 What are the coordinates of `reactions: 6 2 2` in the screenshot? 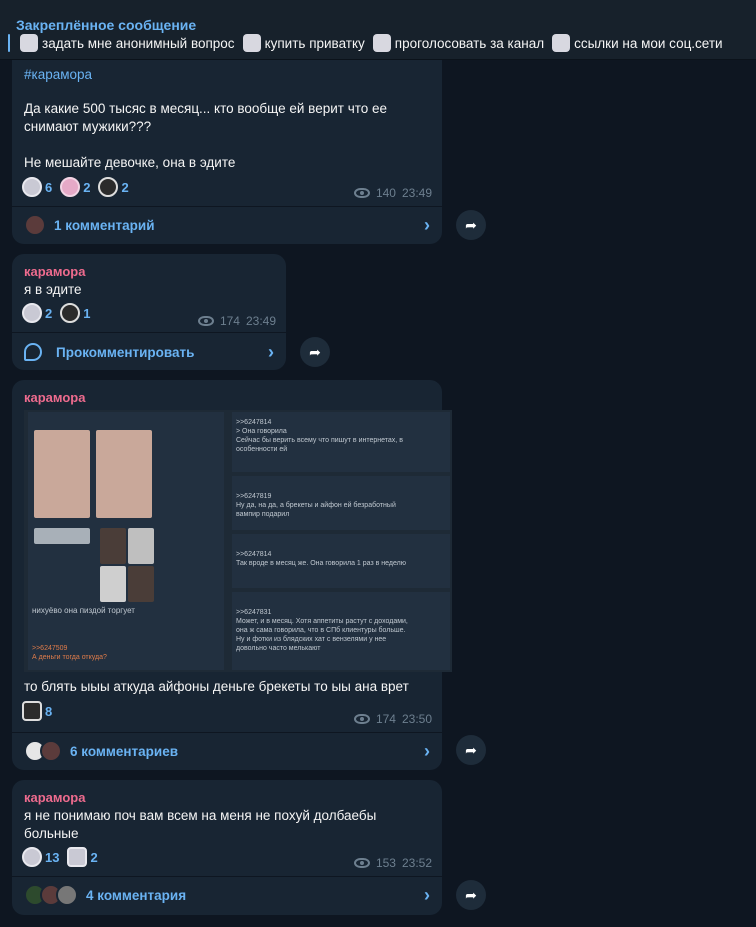 It's located at (75, 187).